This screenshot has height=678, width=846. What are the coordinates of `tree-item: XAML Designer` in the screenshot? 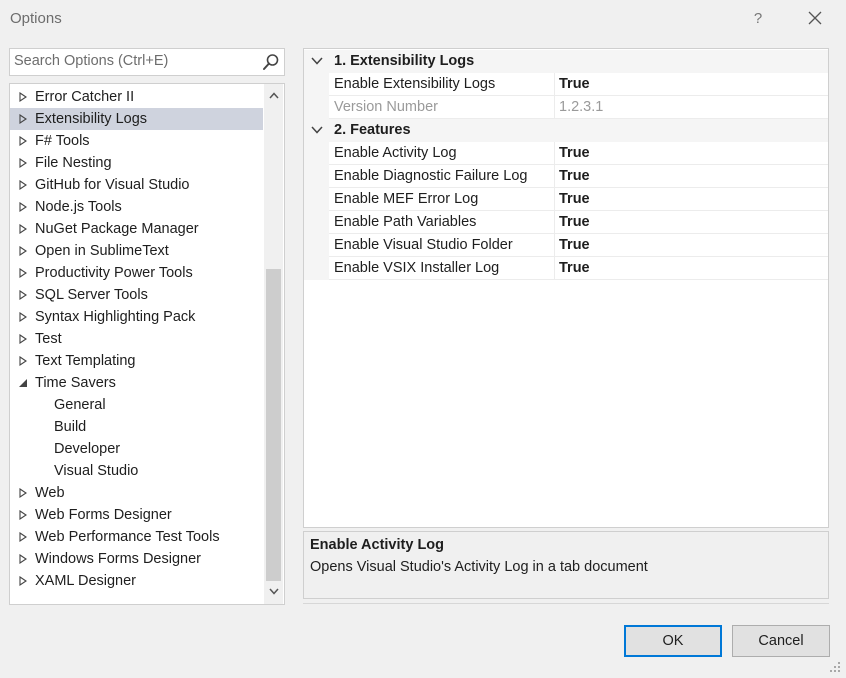 It's located at (136, 581).